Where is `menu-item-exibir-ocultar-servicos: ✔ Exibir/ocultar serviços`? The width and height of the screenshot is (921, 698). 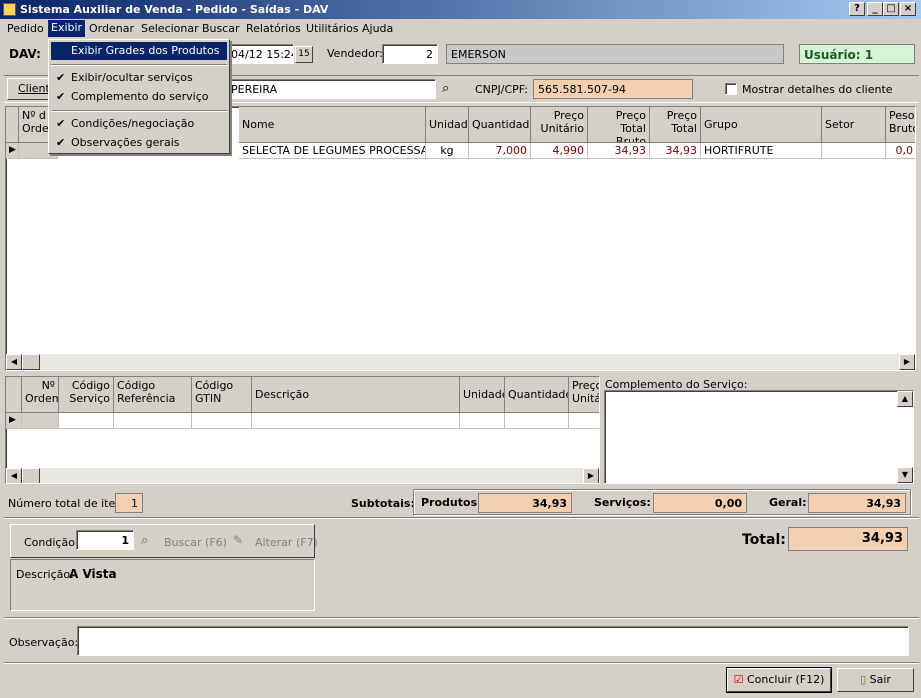
menu-item-exibir-ocultar-servicos: ✔ Exibir/ocultar serviços is located at coordinates (139, 78).